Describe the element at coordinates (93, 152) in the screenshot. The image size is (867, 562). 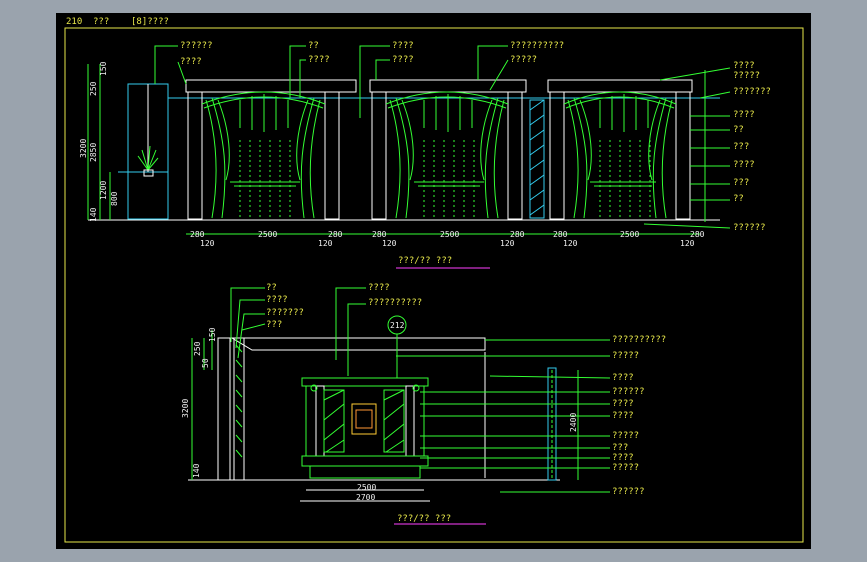
I see `svg-text: 2850` at that location.